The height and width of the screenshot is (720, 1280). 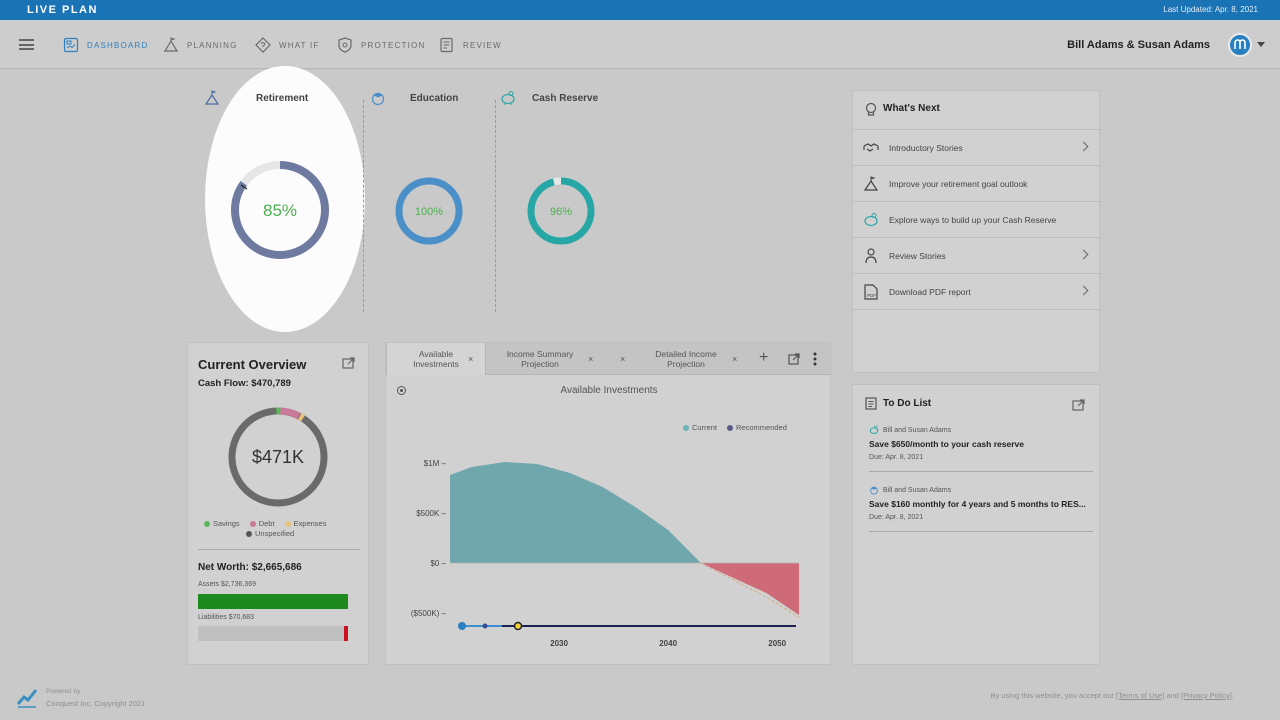 I want to click on avatar, so click(x=1240, y=45).